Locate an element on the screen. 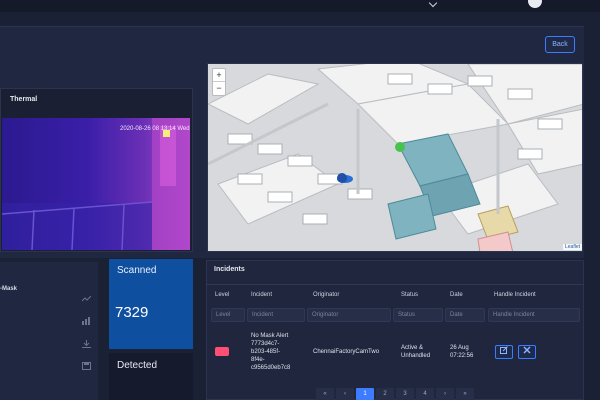 This screenshot has height=400, width=600. back-button: Back is located at coordinates (560, 44).